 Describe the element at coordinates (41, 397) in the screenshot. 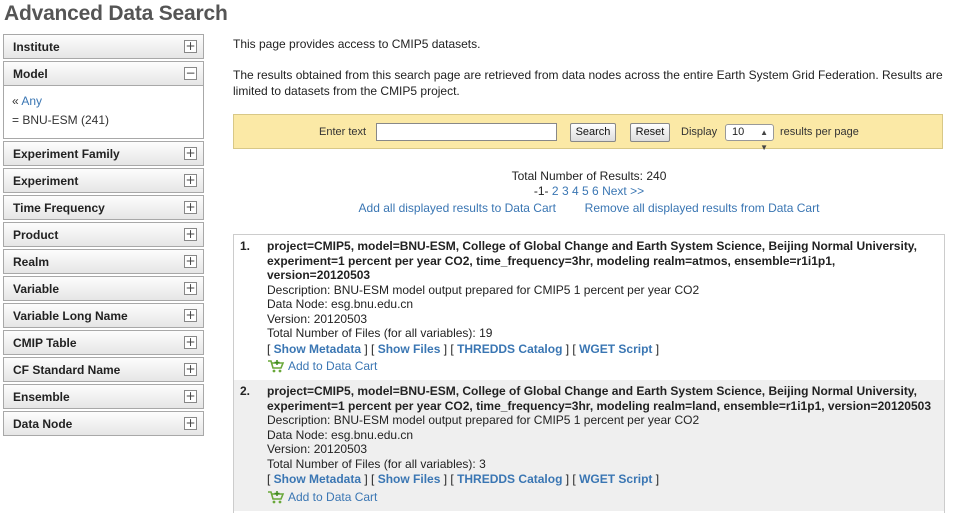

I see `facet-label: Ensemble` at that location.